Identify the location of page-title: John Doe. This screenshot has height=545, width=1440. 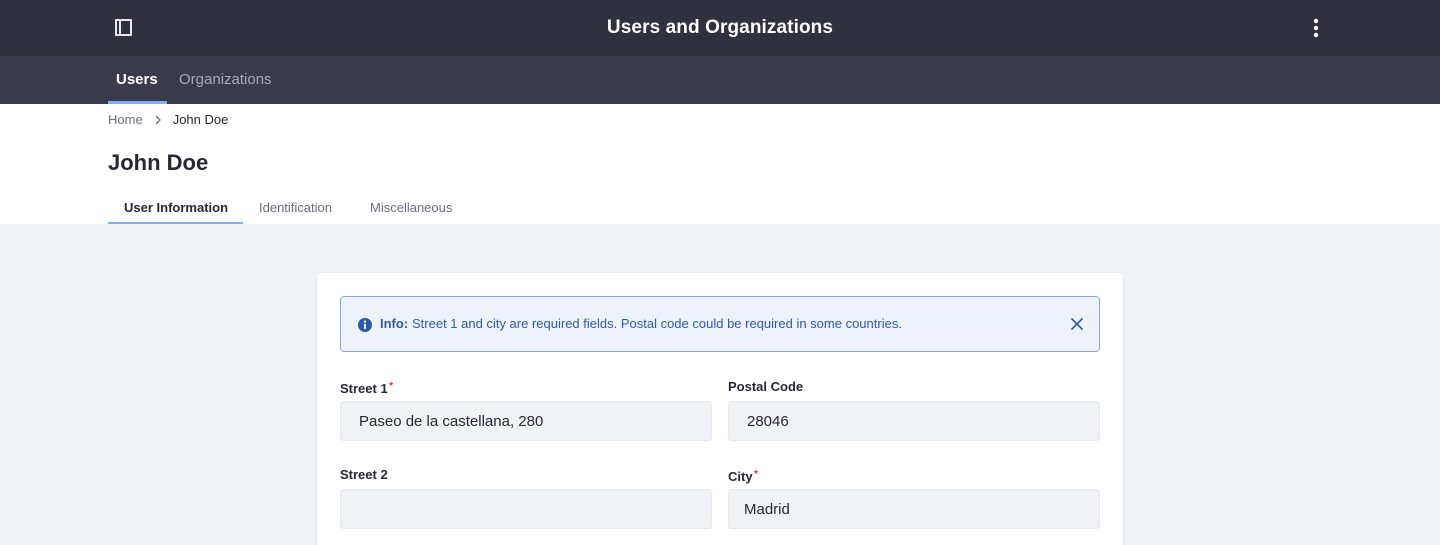
(158, 162).